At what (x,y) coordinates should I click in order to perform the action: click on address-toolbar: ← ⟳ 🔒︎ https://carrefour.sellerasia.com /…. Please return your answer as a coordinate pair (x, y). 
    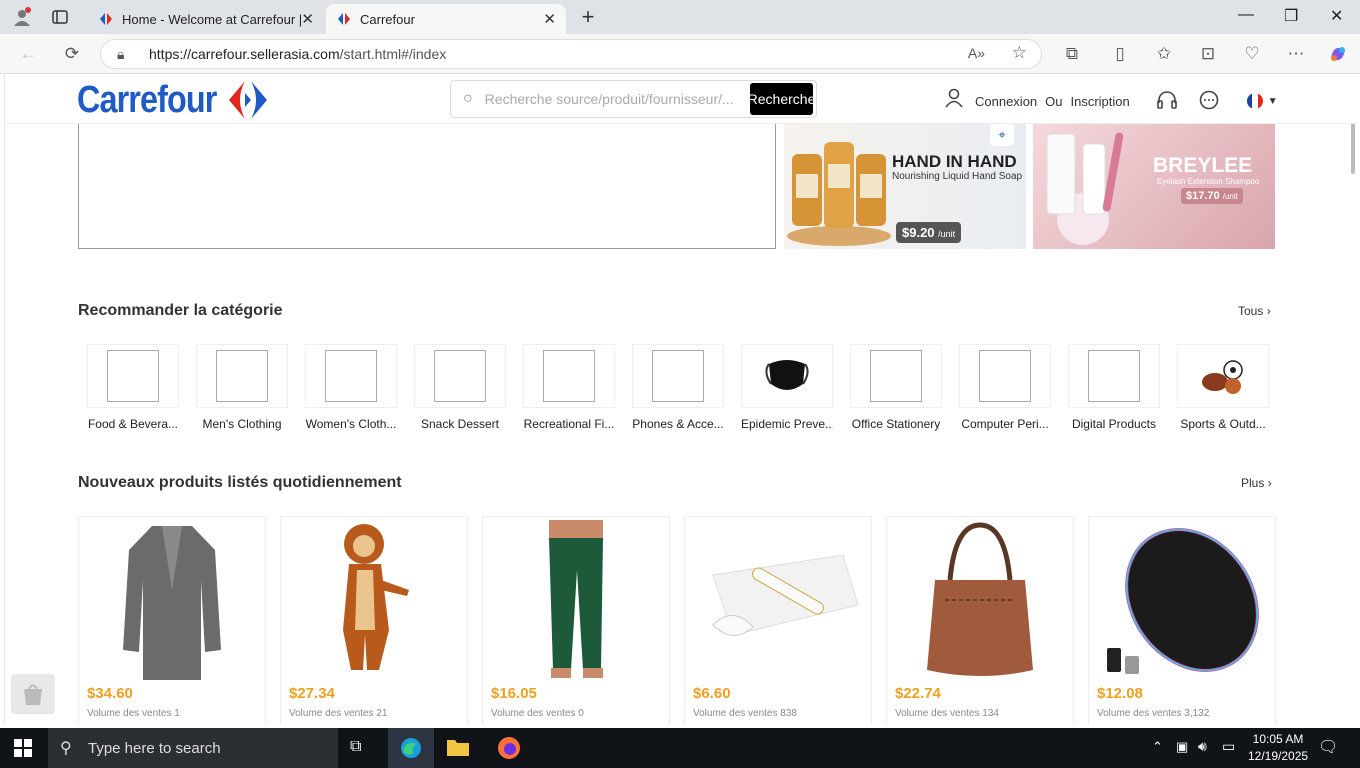
    Looking at the image, I should click on (680, 54).